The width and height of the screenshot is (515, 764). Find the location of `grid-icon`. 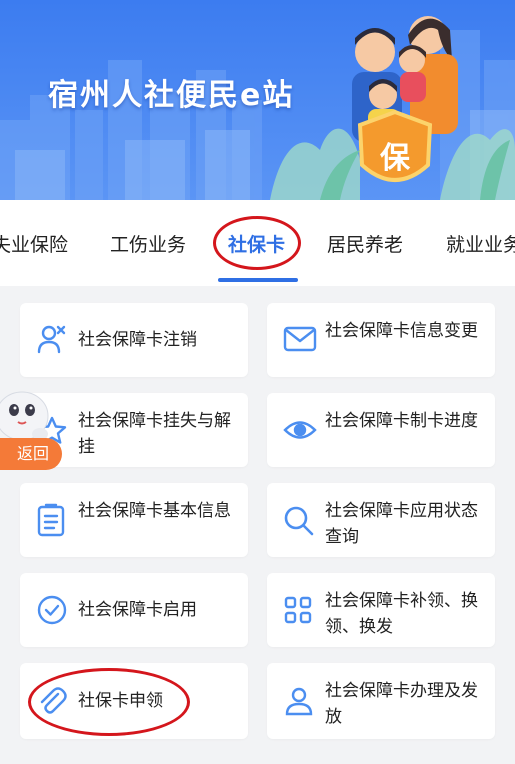

grid-icon is located at coordinates (298, 610).